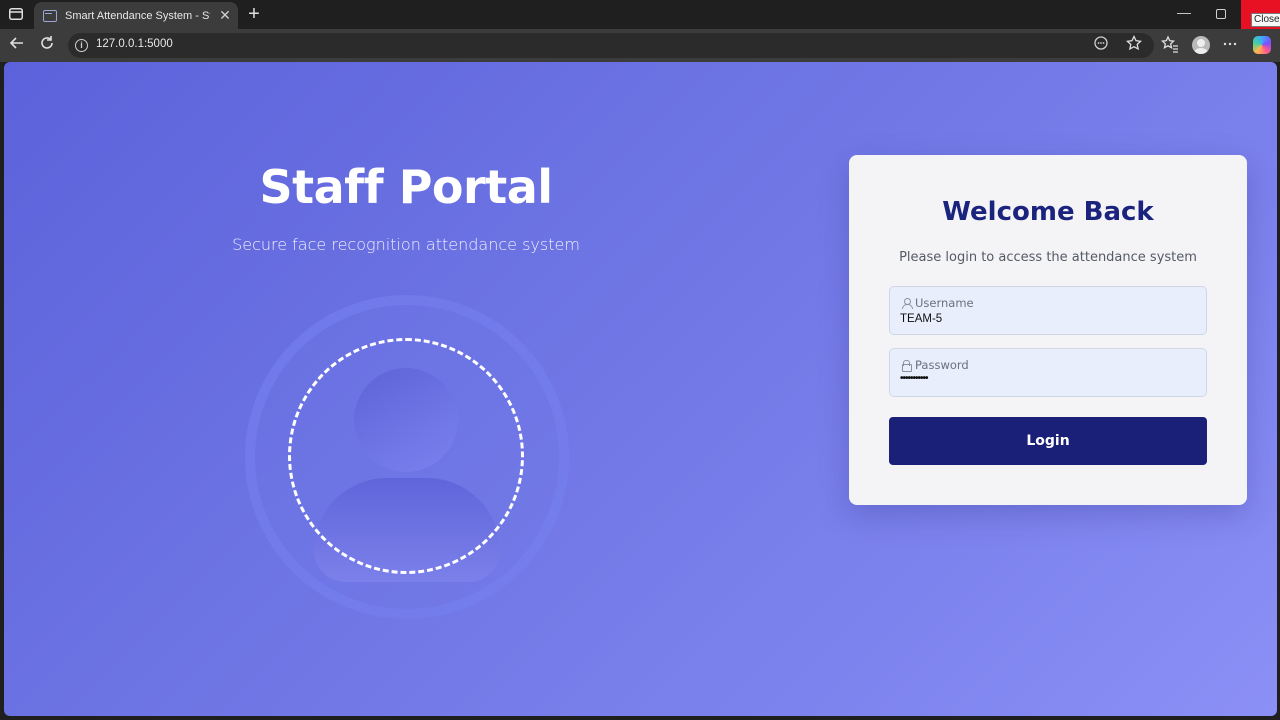 This screenshot has height=720, width=1280. Describe the element at coordinates (611, 45) in the screenshot. I see `address-bar: i 127.0.0.1:5000` at that location.